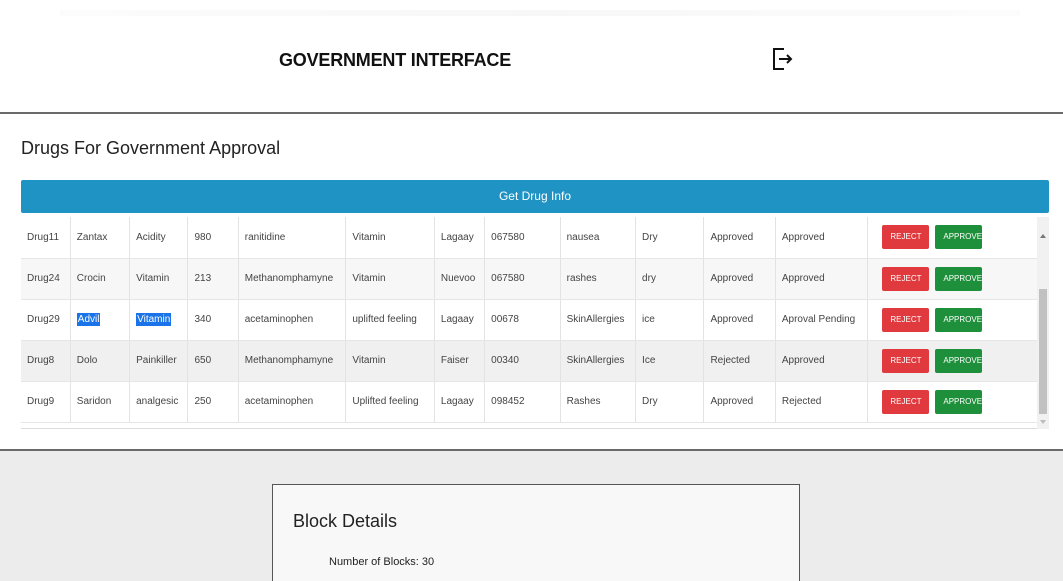  Describe the element at coordinates (1043, 236) in the screenshot. I see `scroll-up-arrow-icon` at that location.